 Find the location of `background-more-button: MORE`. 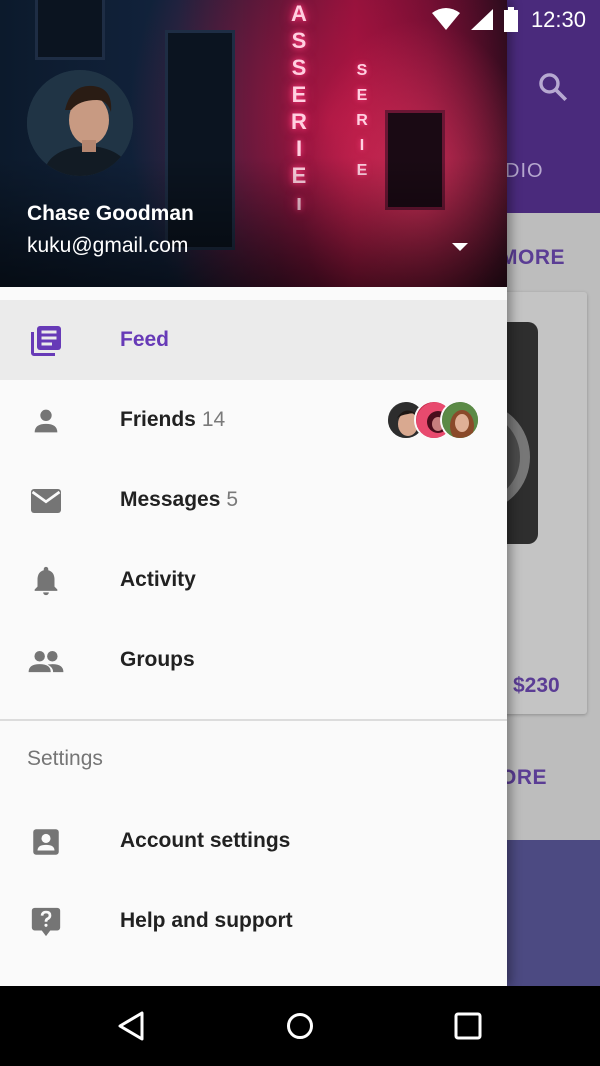

background-more-button: MORE is located at coordinates (532, 258).